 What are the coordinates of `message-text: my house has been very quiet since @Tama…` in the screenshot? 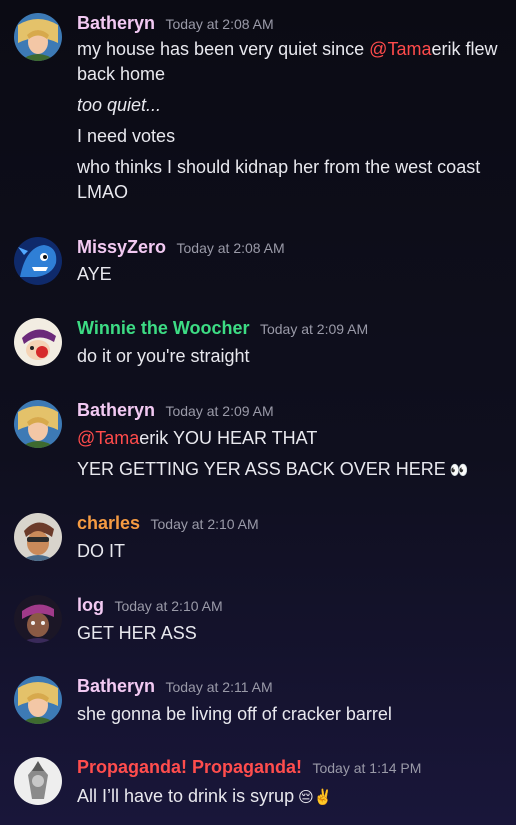 It's located at (292, 49).